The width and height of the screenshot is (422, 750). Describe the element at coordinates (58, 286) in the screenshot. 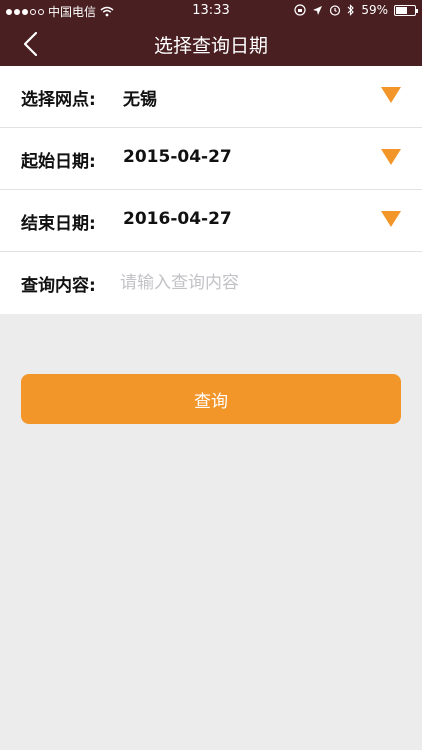

I see `query-content-label: 查询内容:` at that location.